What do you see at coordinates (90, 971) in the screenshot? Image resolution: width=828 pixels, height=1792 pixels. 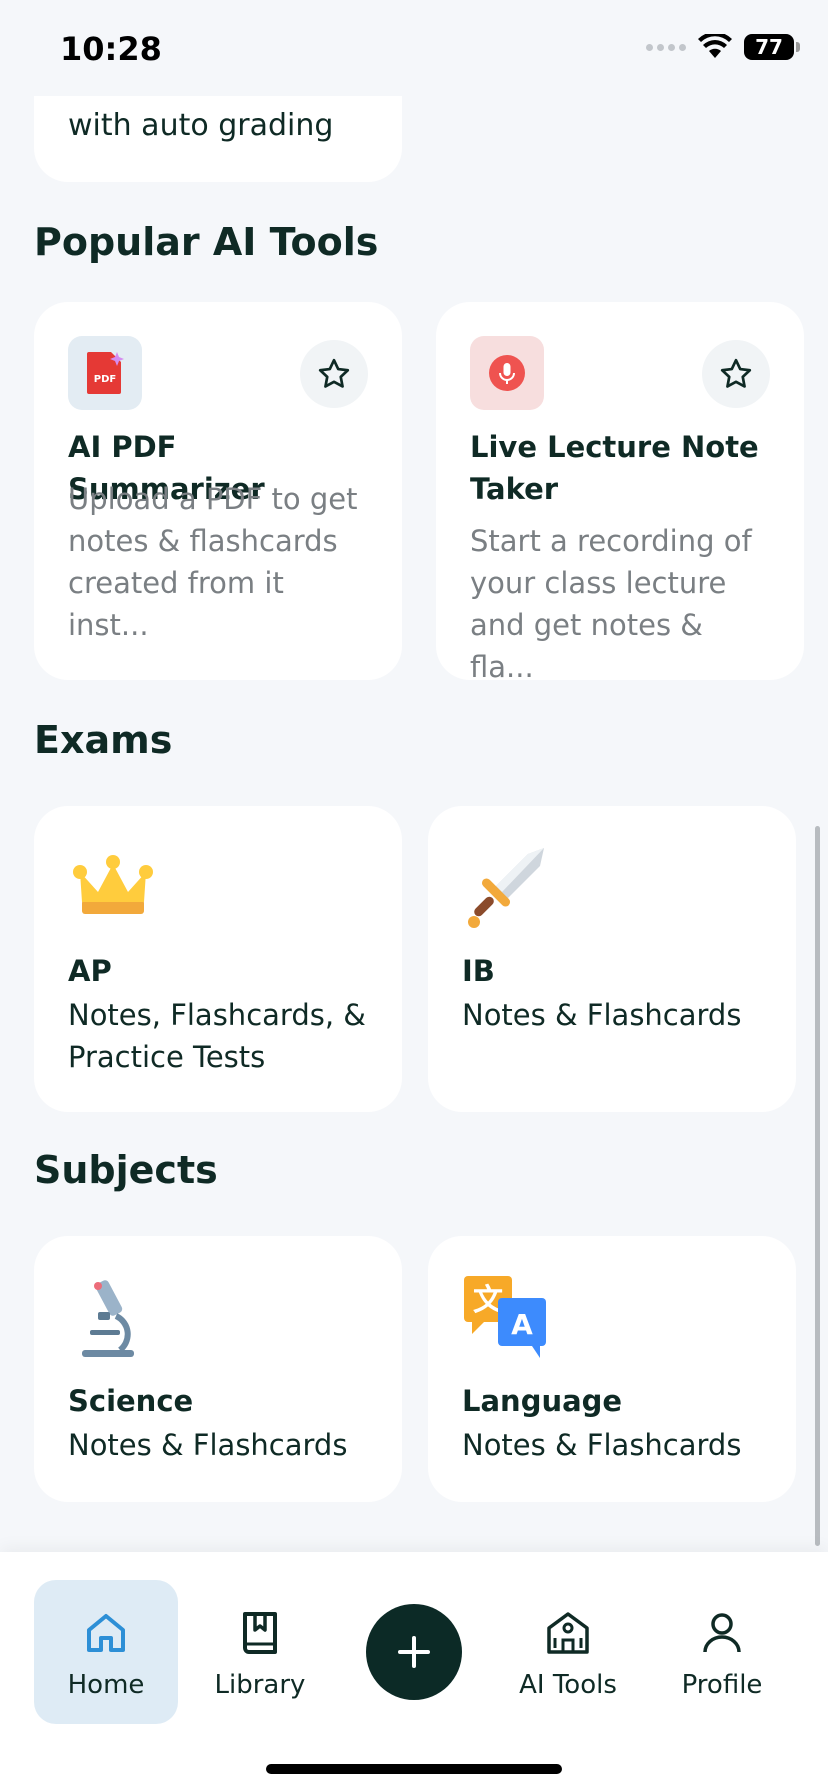 I see `exam-title: AP` at bounding box center [90, 971].